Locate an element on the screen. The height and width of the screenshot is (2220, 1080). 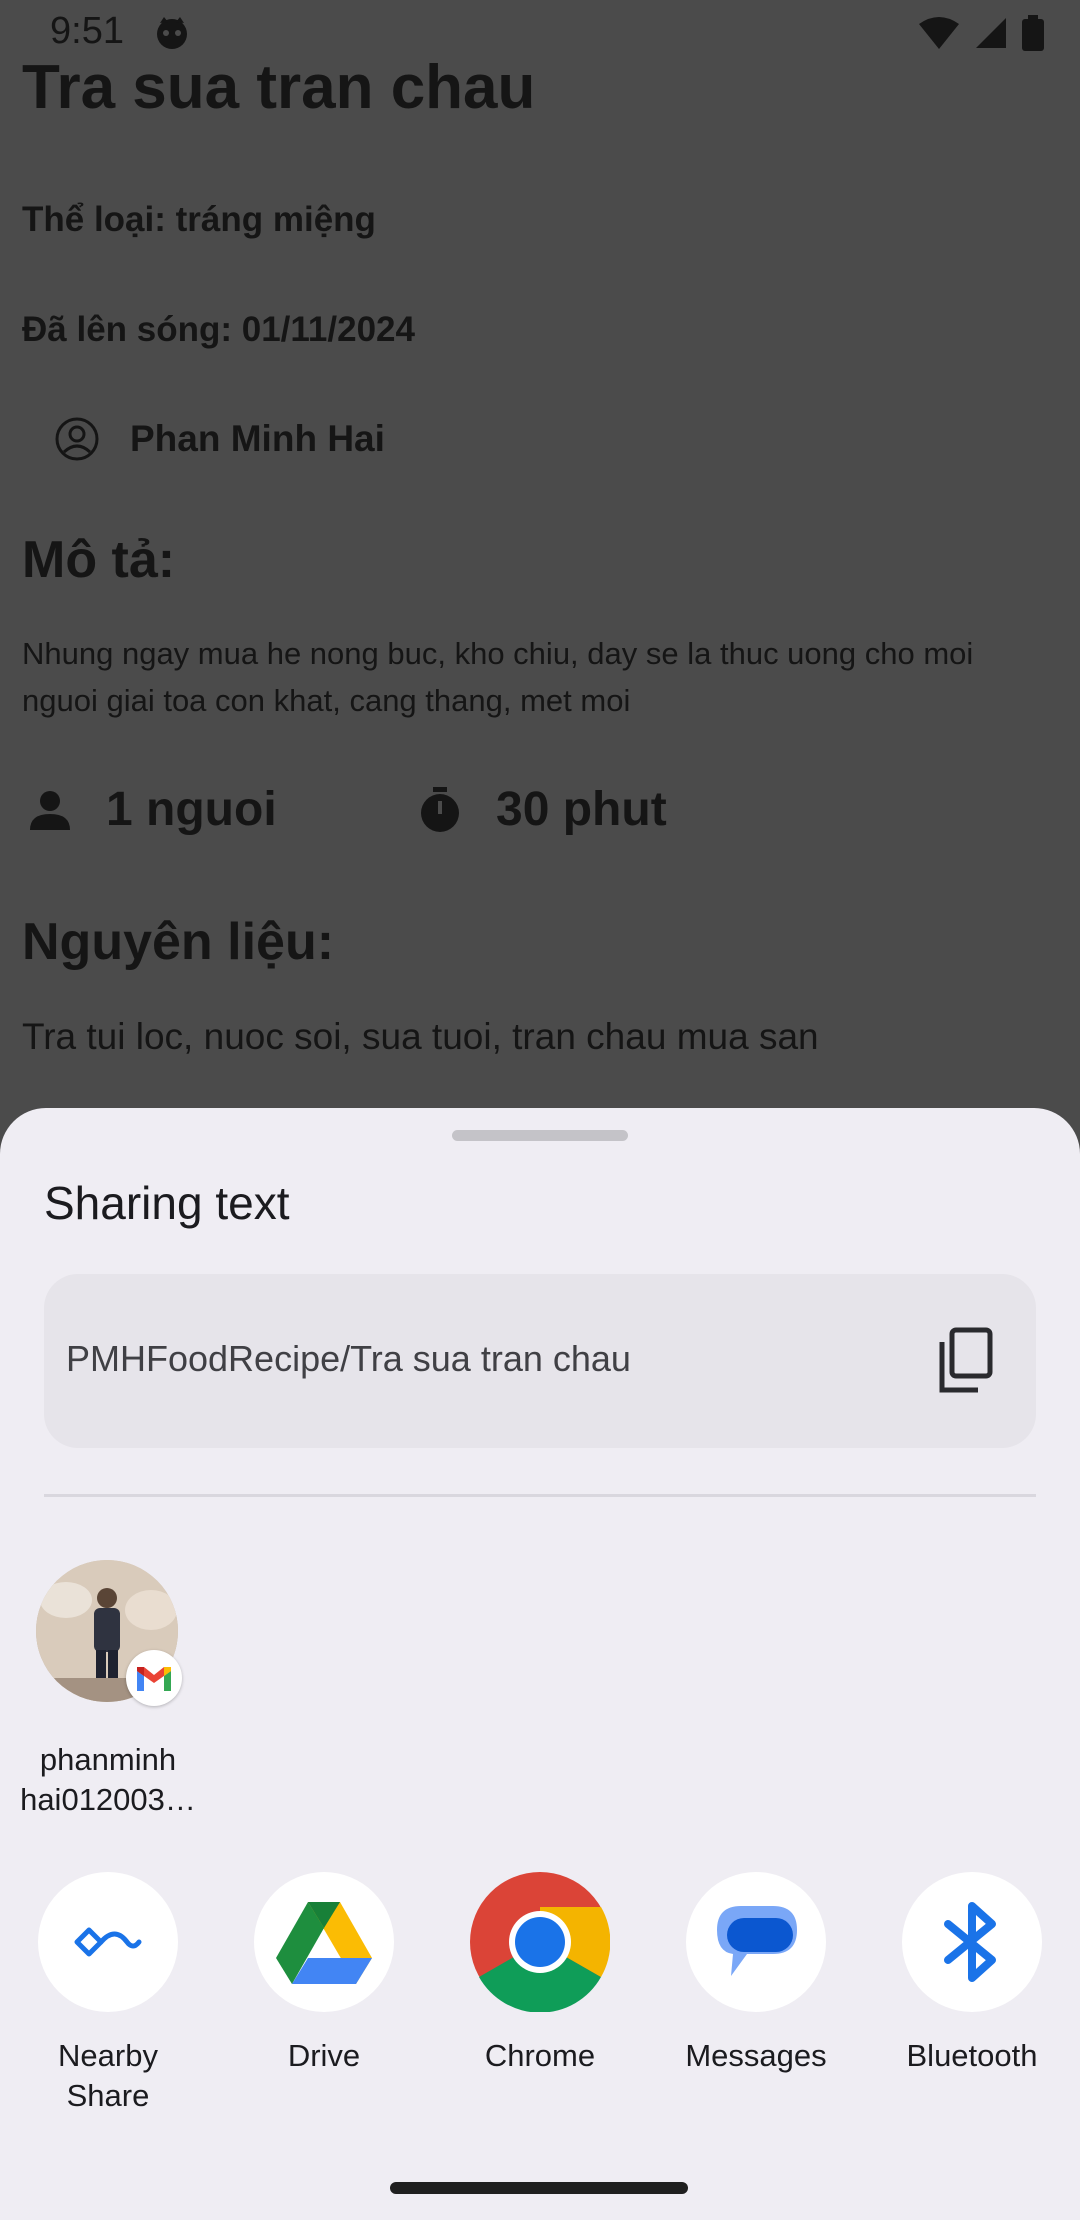
description-heading: Mô tả: is located at coordinates (99, 560).